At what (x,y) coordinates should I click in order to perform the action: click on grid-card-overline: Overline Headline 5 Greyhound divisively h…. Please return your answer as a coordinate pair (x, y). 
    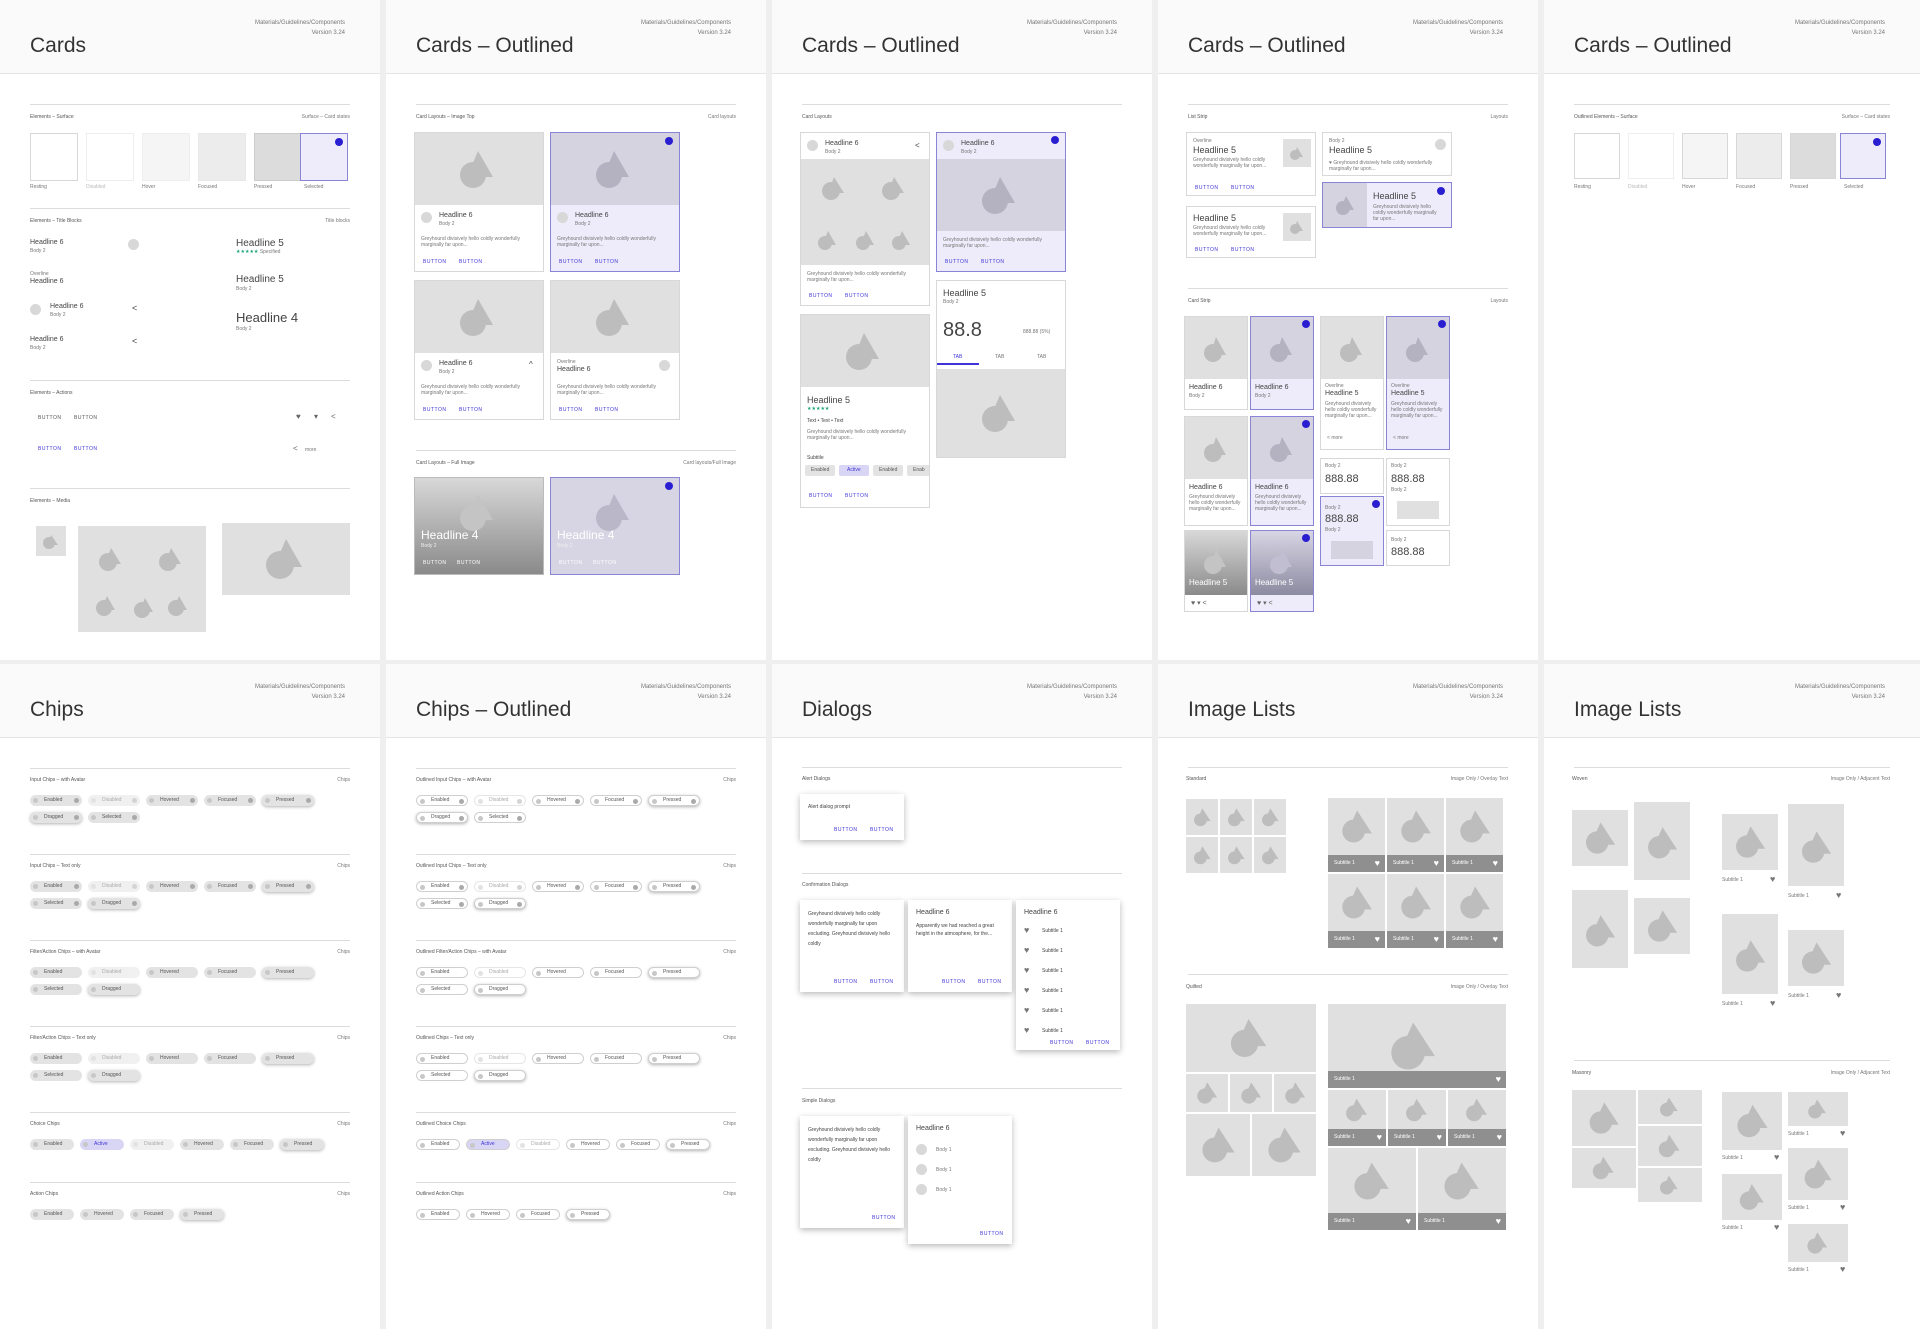
    Looking at the image, I should click on (1352, 383).